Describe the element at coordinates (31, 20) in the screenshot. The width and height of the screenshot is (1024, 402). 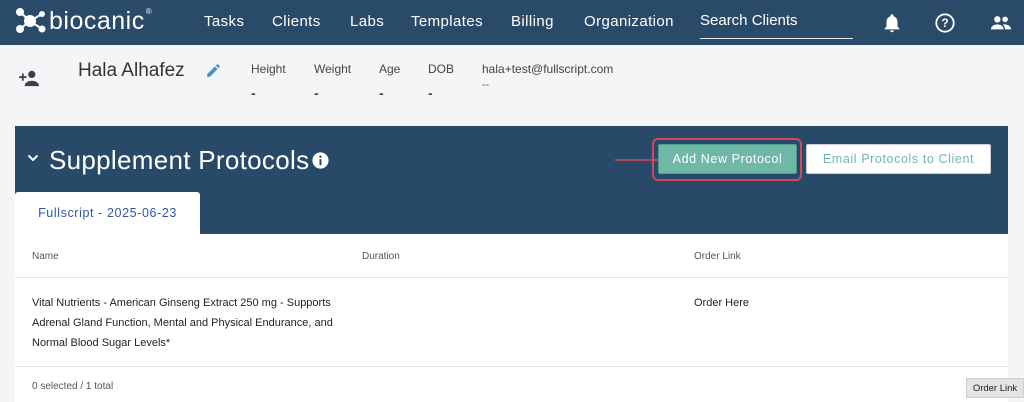
I see `logo-molecule-icon` at that location.